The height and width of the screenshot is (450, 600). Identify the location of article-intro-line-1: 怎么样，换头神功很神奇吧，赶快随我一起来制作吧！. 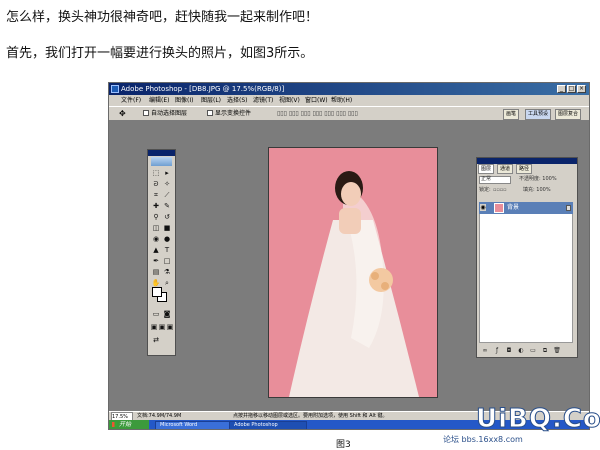
(162, 17).